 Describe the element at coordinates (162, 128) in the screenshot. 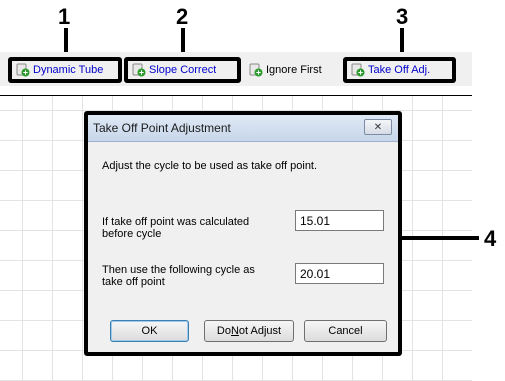

I see `dialog-title: Take Off Point Adjustment` at that location.